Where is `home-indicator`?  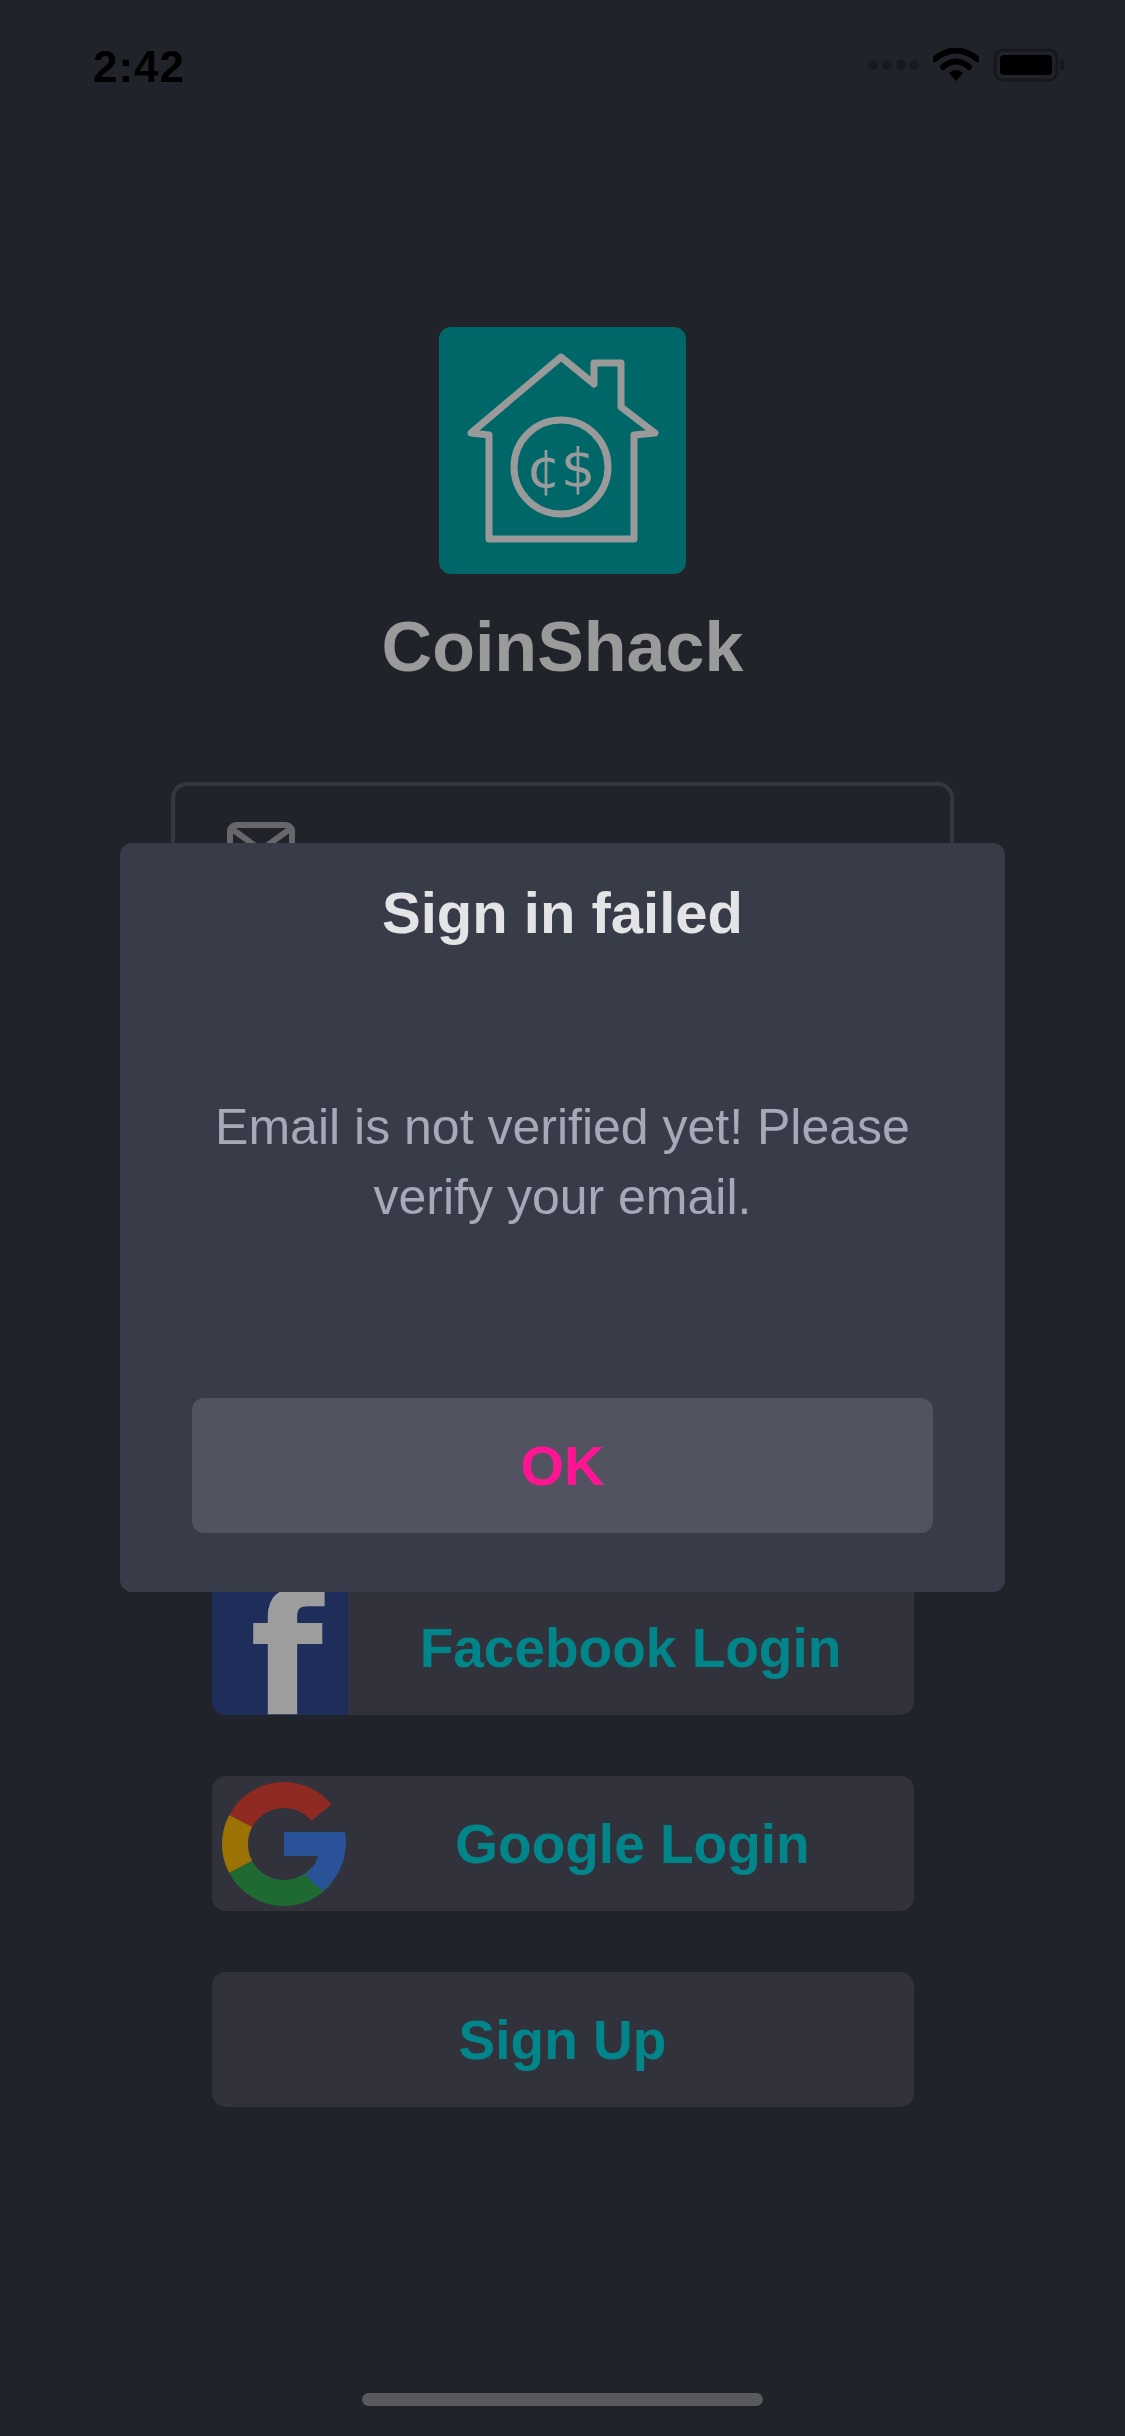 home-indicator is located at coordinates (562, 2399).